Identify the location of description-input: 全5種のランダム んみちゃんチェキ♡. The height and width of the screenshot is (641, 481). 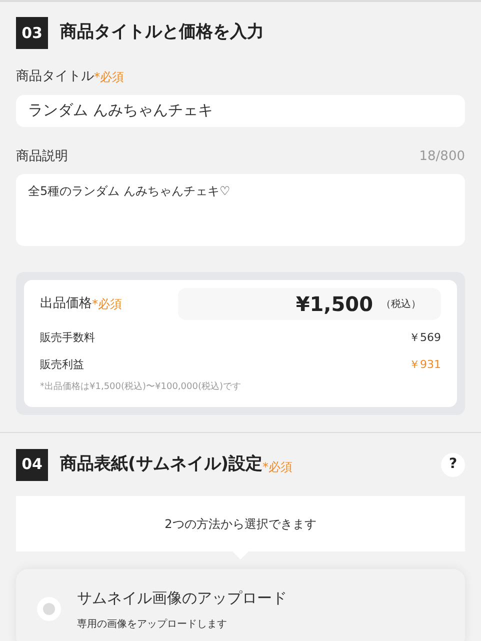
(240, 210).